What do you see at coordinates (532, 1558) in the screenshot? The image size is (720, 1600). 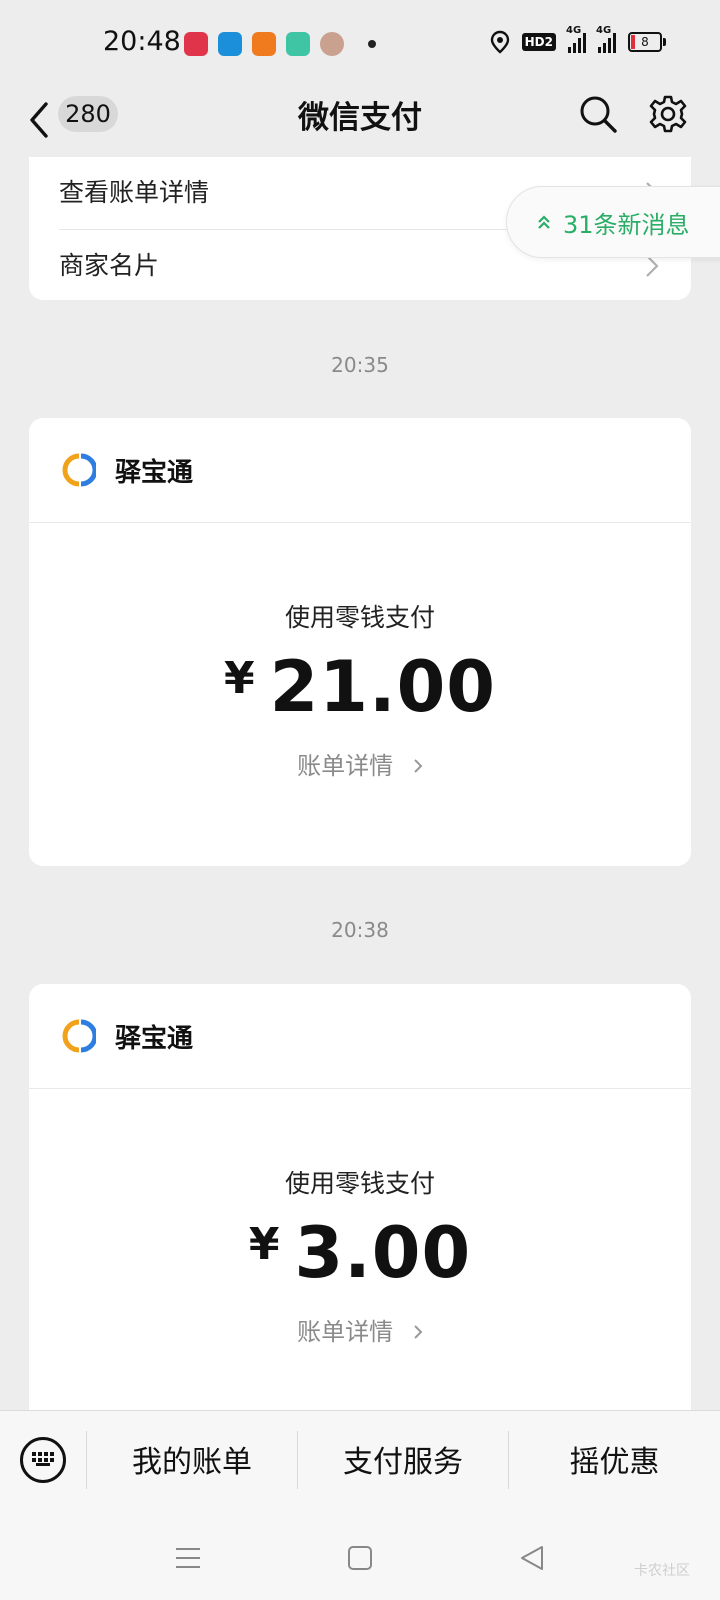 I see `back-triangle-icon` at bounding box center [532, 1558].